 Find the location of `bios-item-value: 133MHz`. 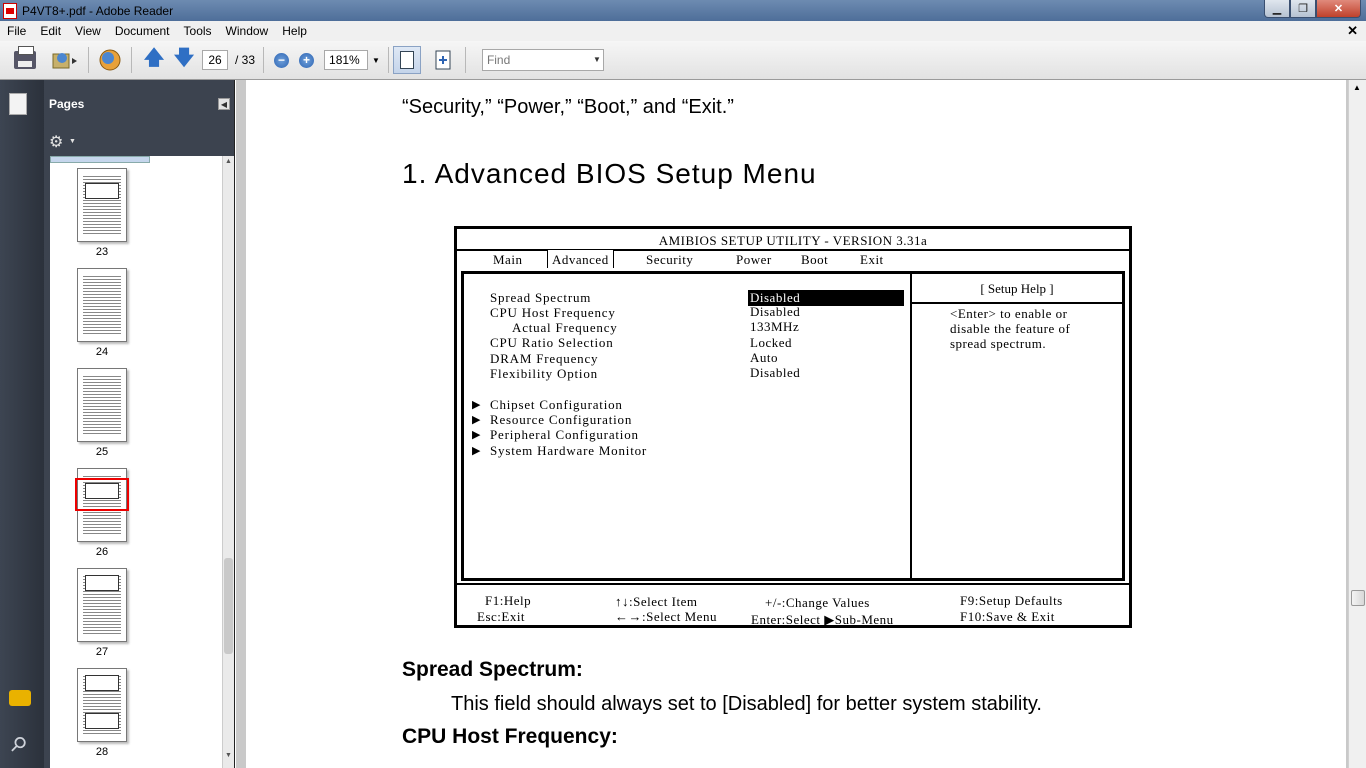

bios-item-value: 133MHz is located at coordinates (775, 326).